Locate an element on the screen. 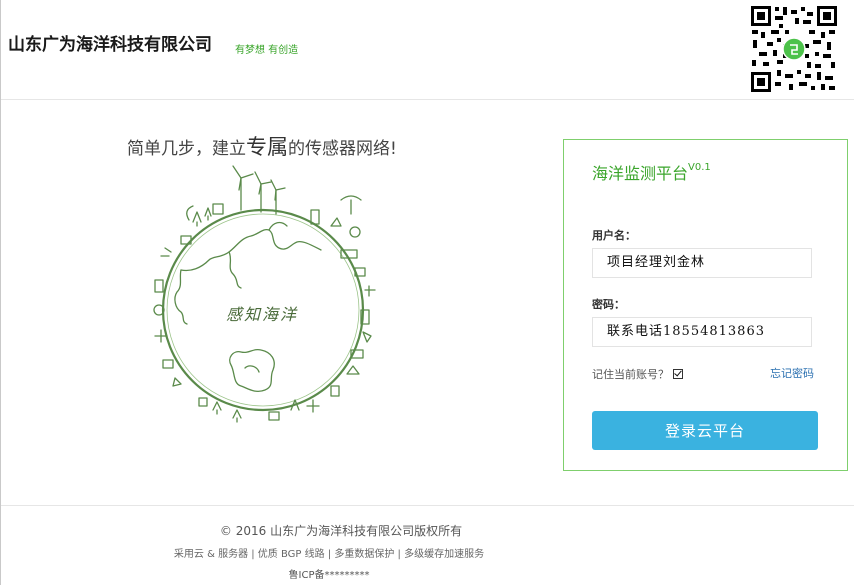  platform-version: V0.1 is located at coordinates (699, 167).